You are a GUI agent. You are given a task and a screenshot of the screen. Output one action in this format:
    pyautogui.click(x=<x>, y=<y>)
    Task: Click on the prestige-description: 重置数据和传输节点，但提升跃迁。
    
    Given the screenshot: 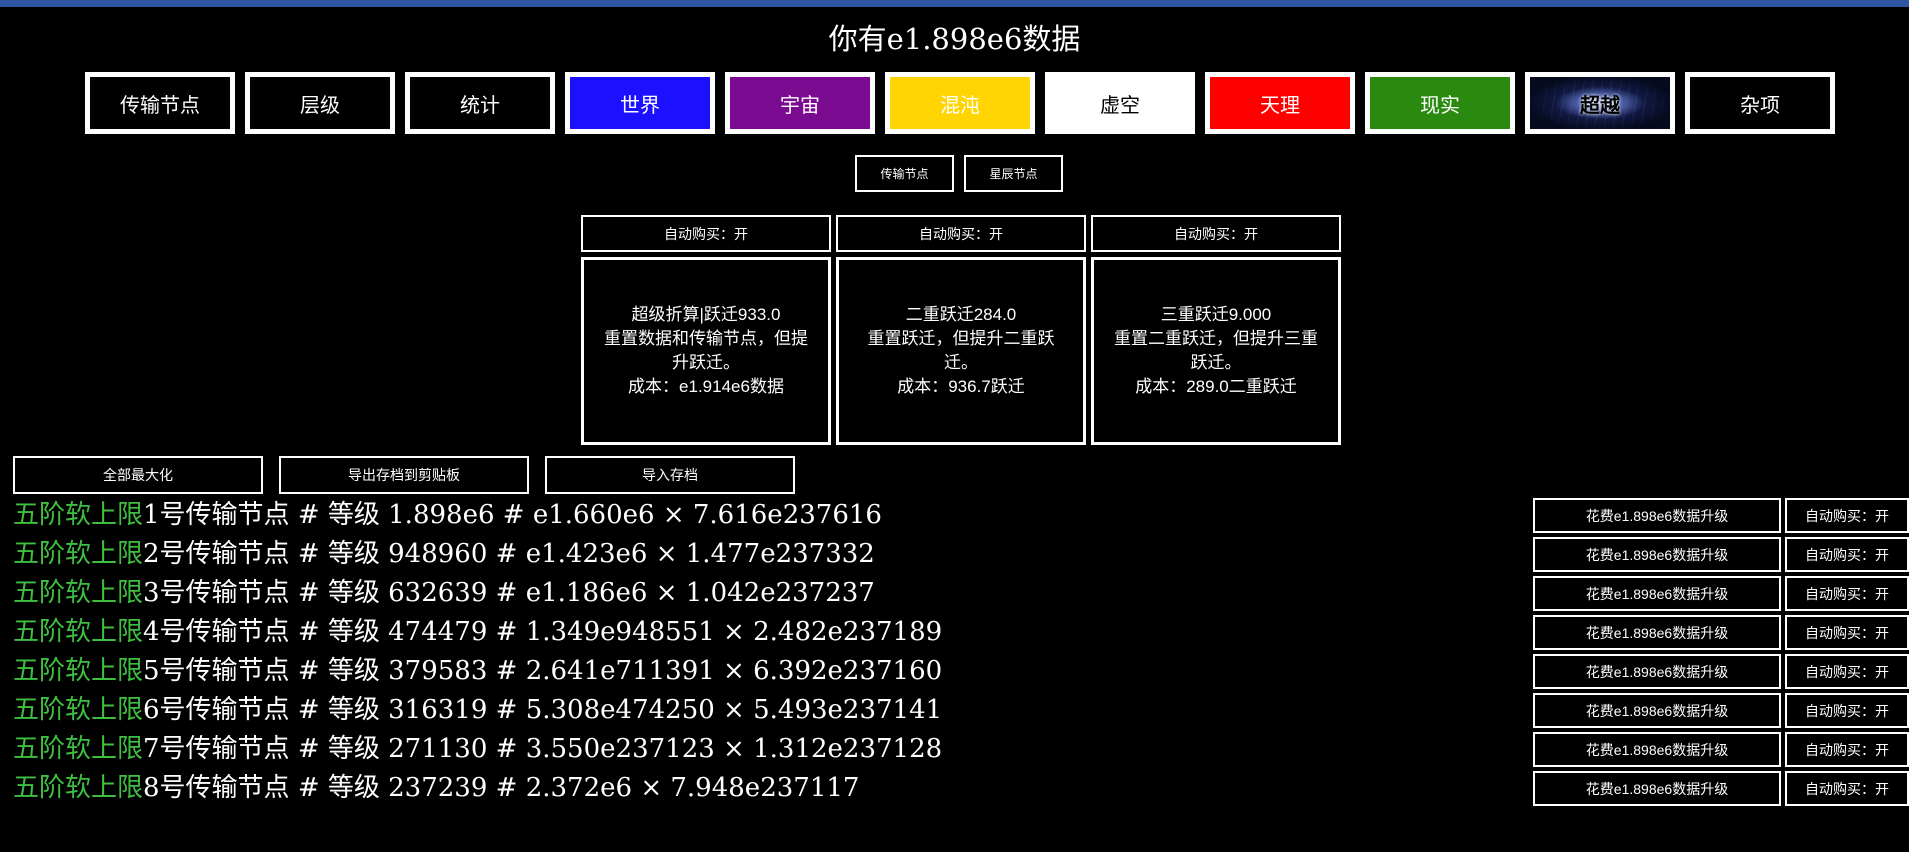 What is the action you would take?
    pyautogui.click(x=706, y=350)
    